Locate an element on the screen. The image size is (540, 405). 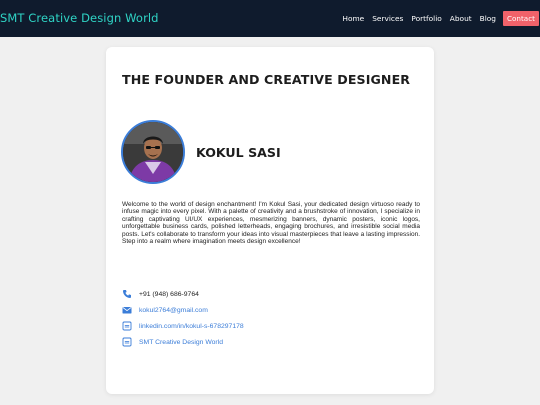
contact-linkedin-row: linkedin.com/in/kokul-s-678297178 is located at coordinates (183, 326).